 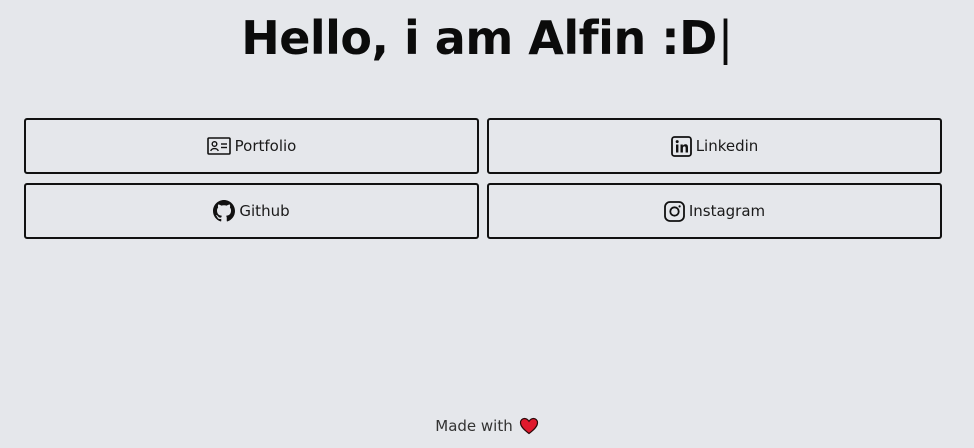 What do you see at coordinates (529, 426) in the screenshot?
I see `heart-icon` at bounding box center [529, 426].